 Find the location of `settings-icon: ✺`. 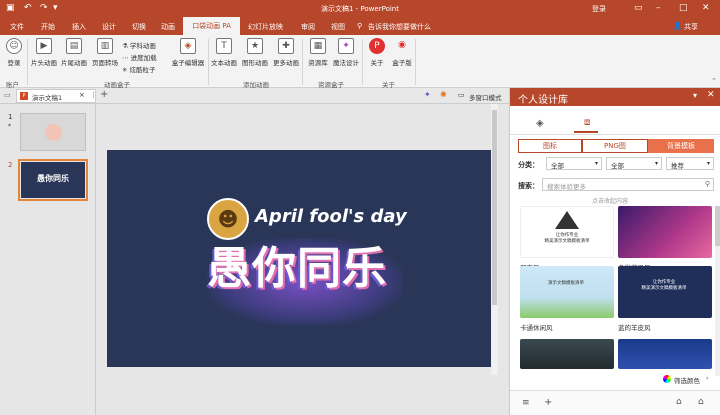

settings-icon: ✺ is located at coordinates (443, 94).